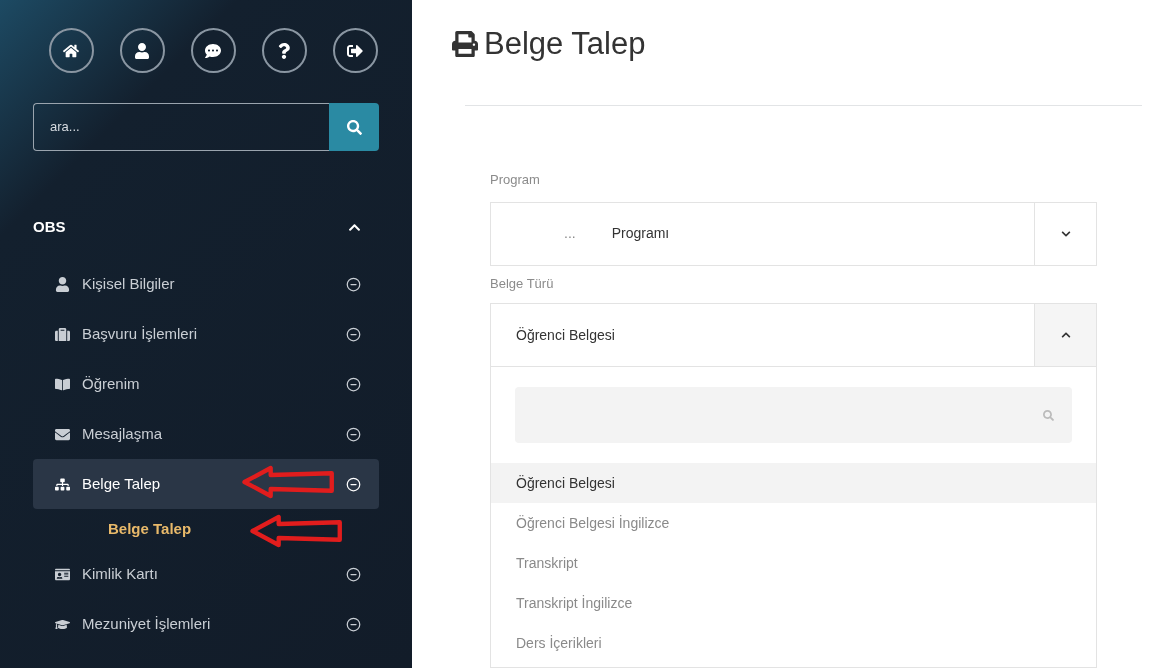 The height and width of the screenshot is (668, 1154). I want to click on envelope-icon, so click(62, 434).